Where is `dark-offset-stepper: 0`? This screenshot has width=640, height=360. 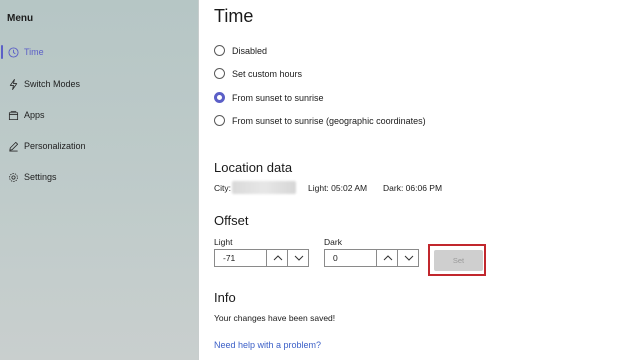
dark-offset-stepper: 0 is located at coordinates (371, 258).